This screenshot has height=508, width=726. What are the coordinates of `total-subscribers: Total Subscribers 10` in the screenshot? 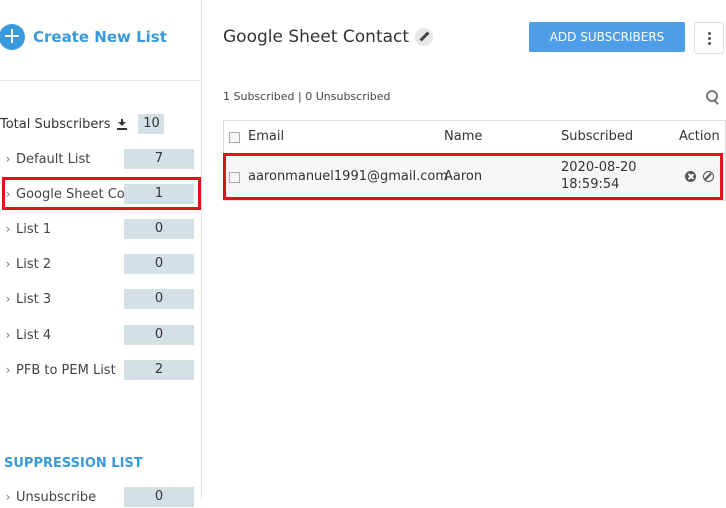 It's located at (82, 124).